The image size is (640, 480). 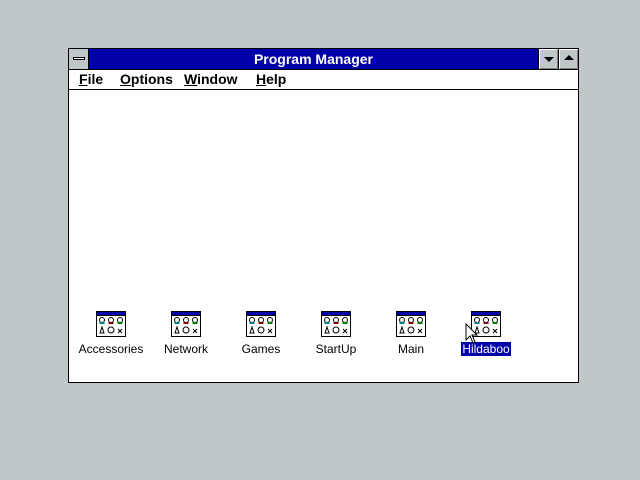 I want to click on group-label-text: Games, so click(x=261, y=349).